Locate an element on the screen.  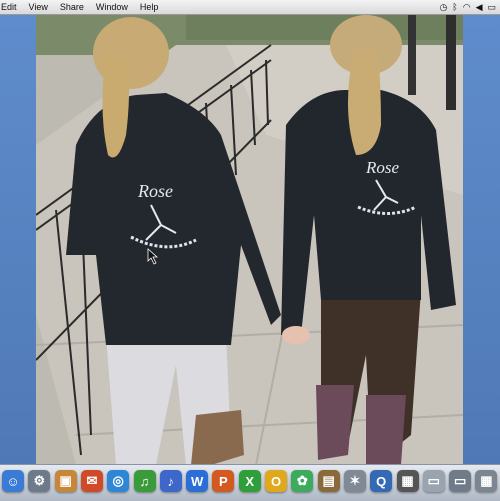
garageband-icon: ♫ is located at coordinates (144, 481).